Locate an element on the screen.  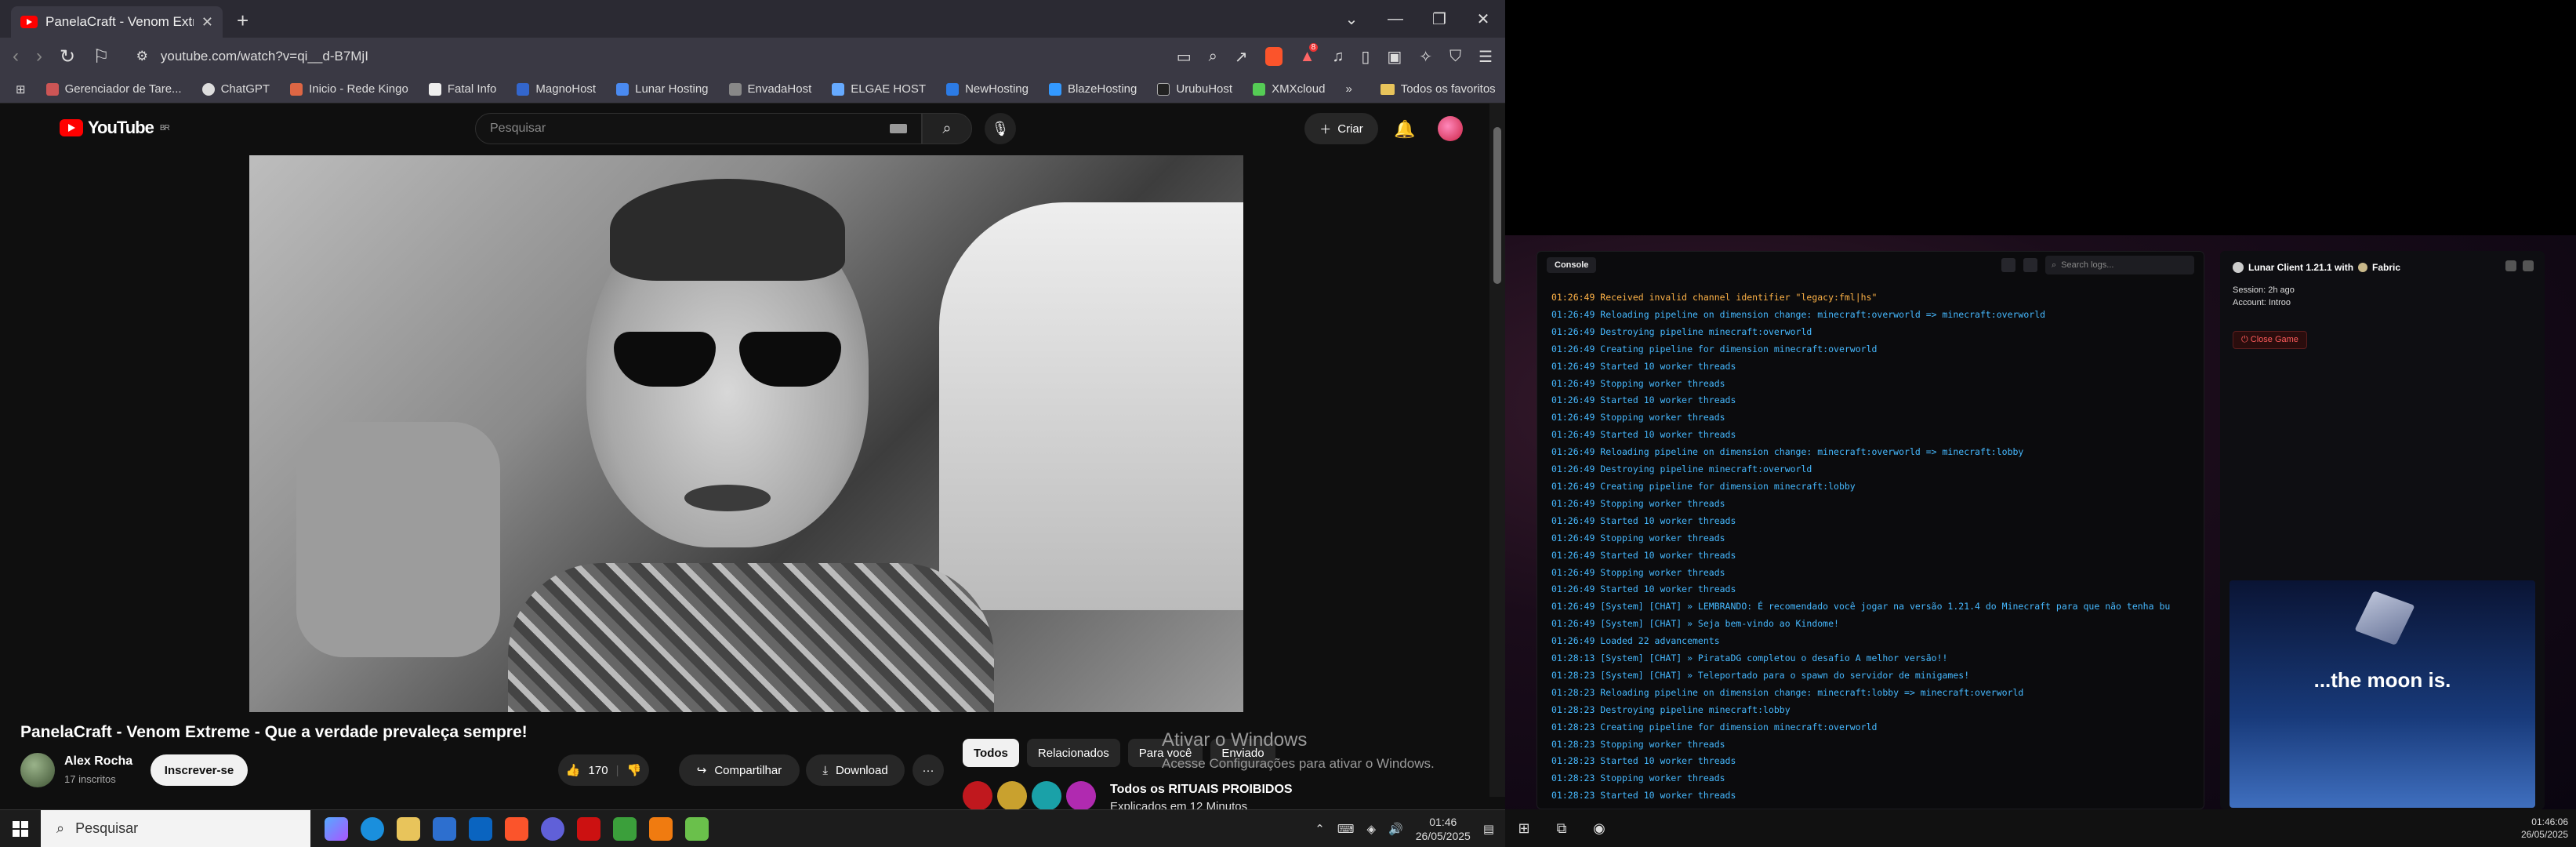
more-bookmarks-icon: » is located at coordinates (1348, 89).